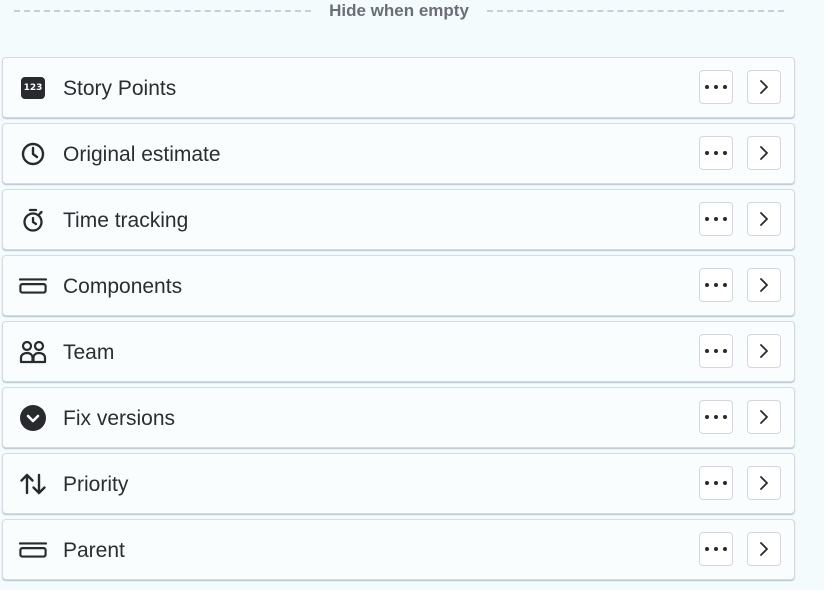  Describe the element at coordinates (398, 153) in the screenshot. I see `field-row-original-estimate: Original estimate` at that location.